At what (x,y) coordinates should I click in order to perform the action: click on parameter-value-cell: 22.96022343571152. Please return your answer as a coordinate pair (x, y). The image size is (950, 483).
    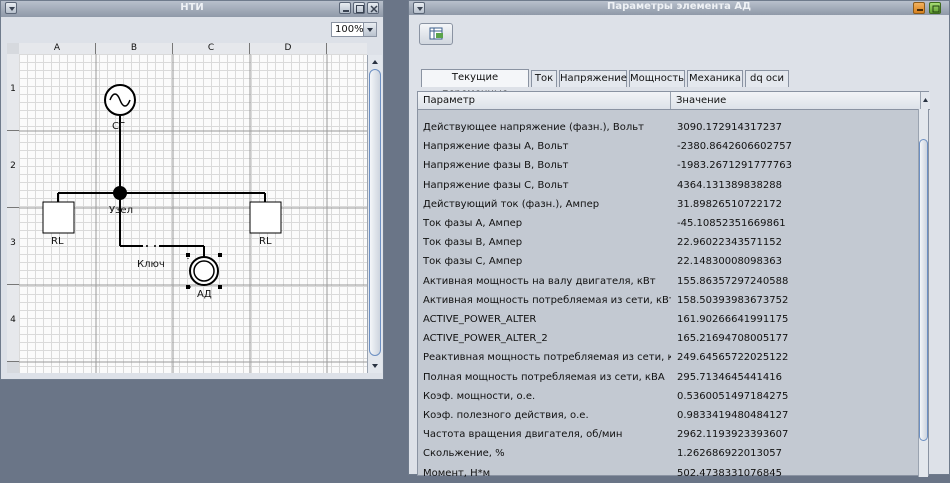
    Looking at the image, I should click on (729, 243).